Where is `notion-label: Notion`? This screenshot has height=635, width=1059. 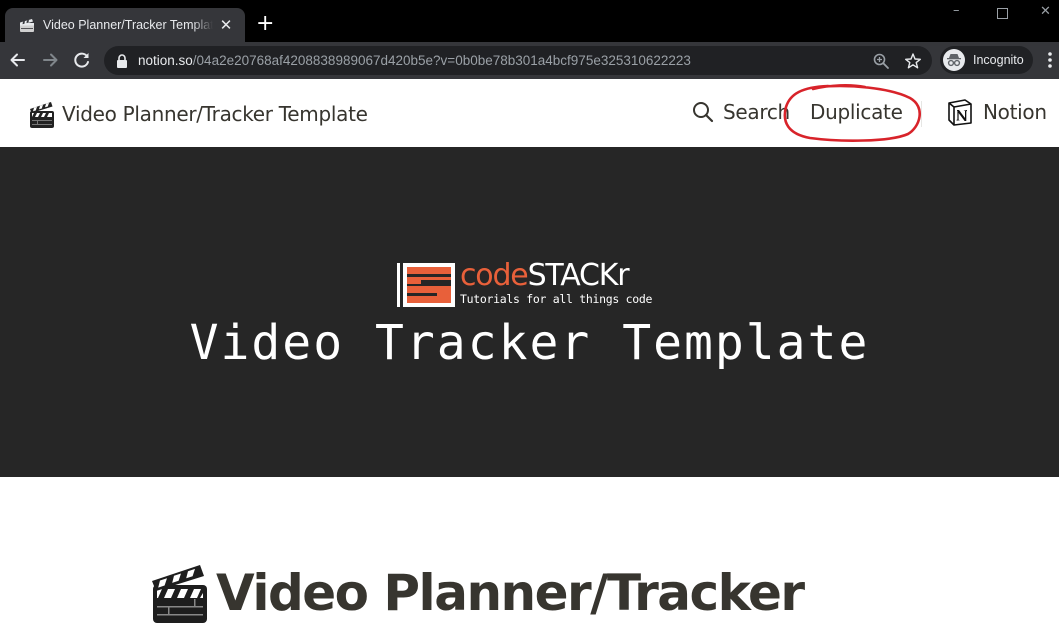 notion-label: Notion is located at coordinates (1015, 112).